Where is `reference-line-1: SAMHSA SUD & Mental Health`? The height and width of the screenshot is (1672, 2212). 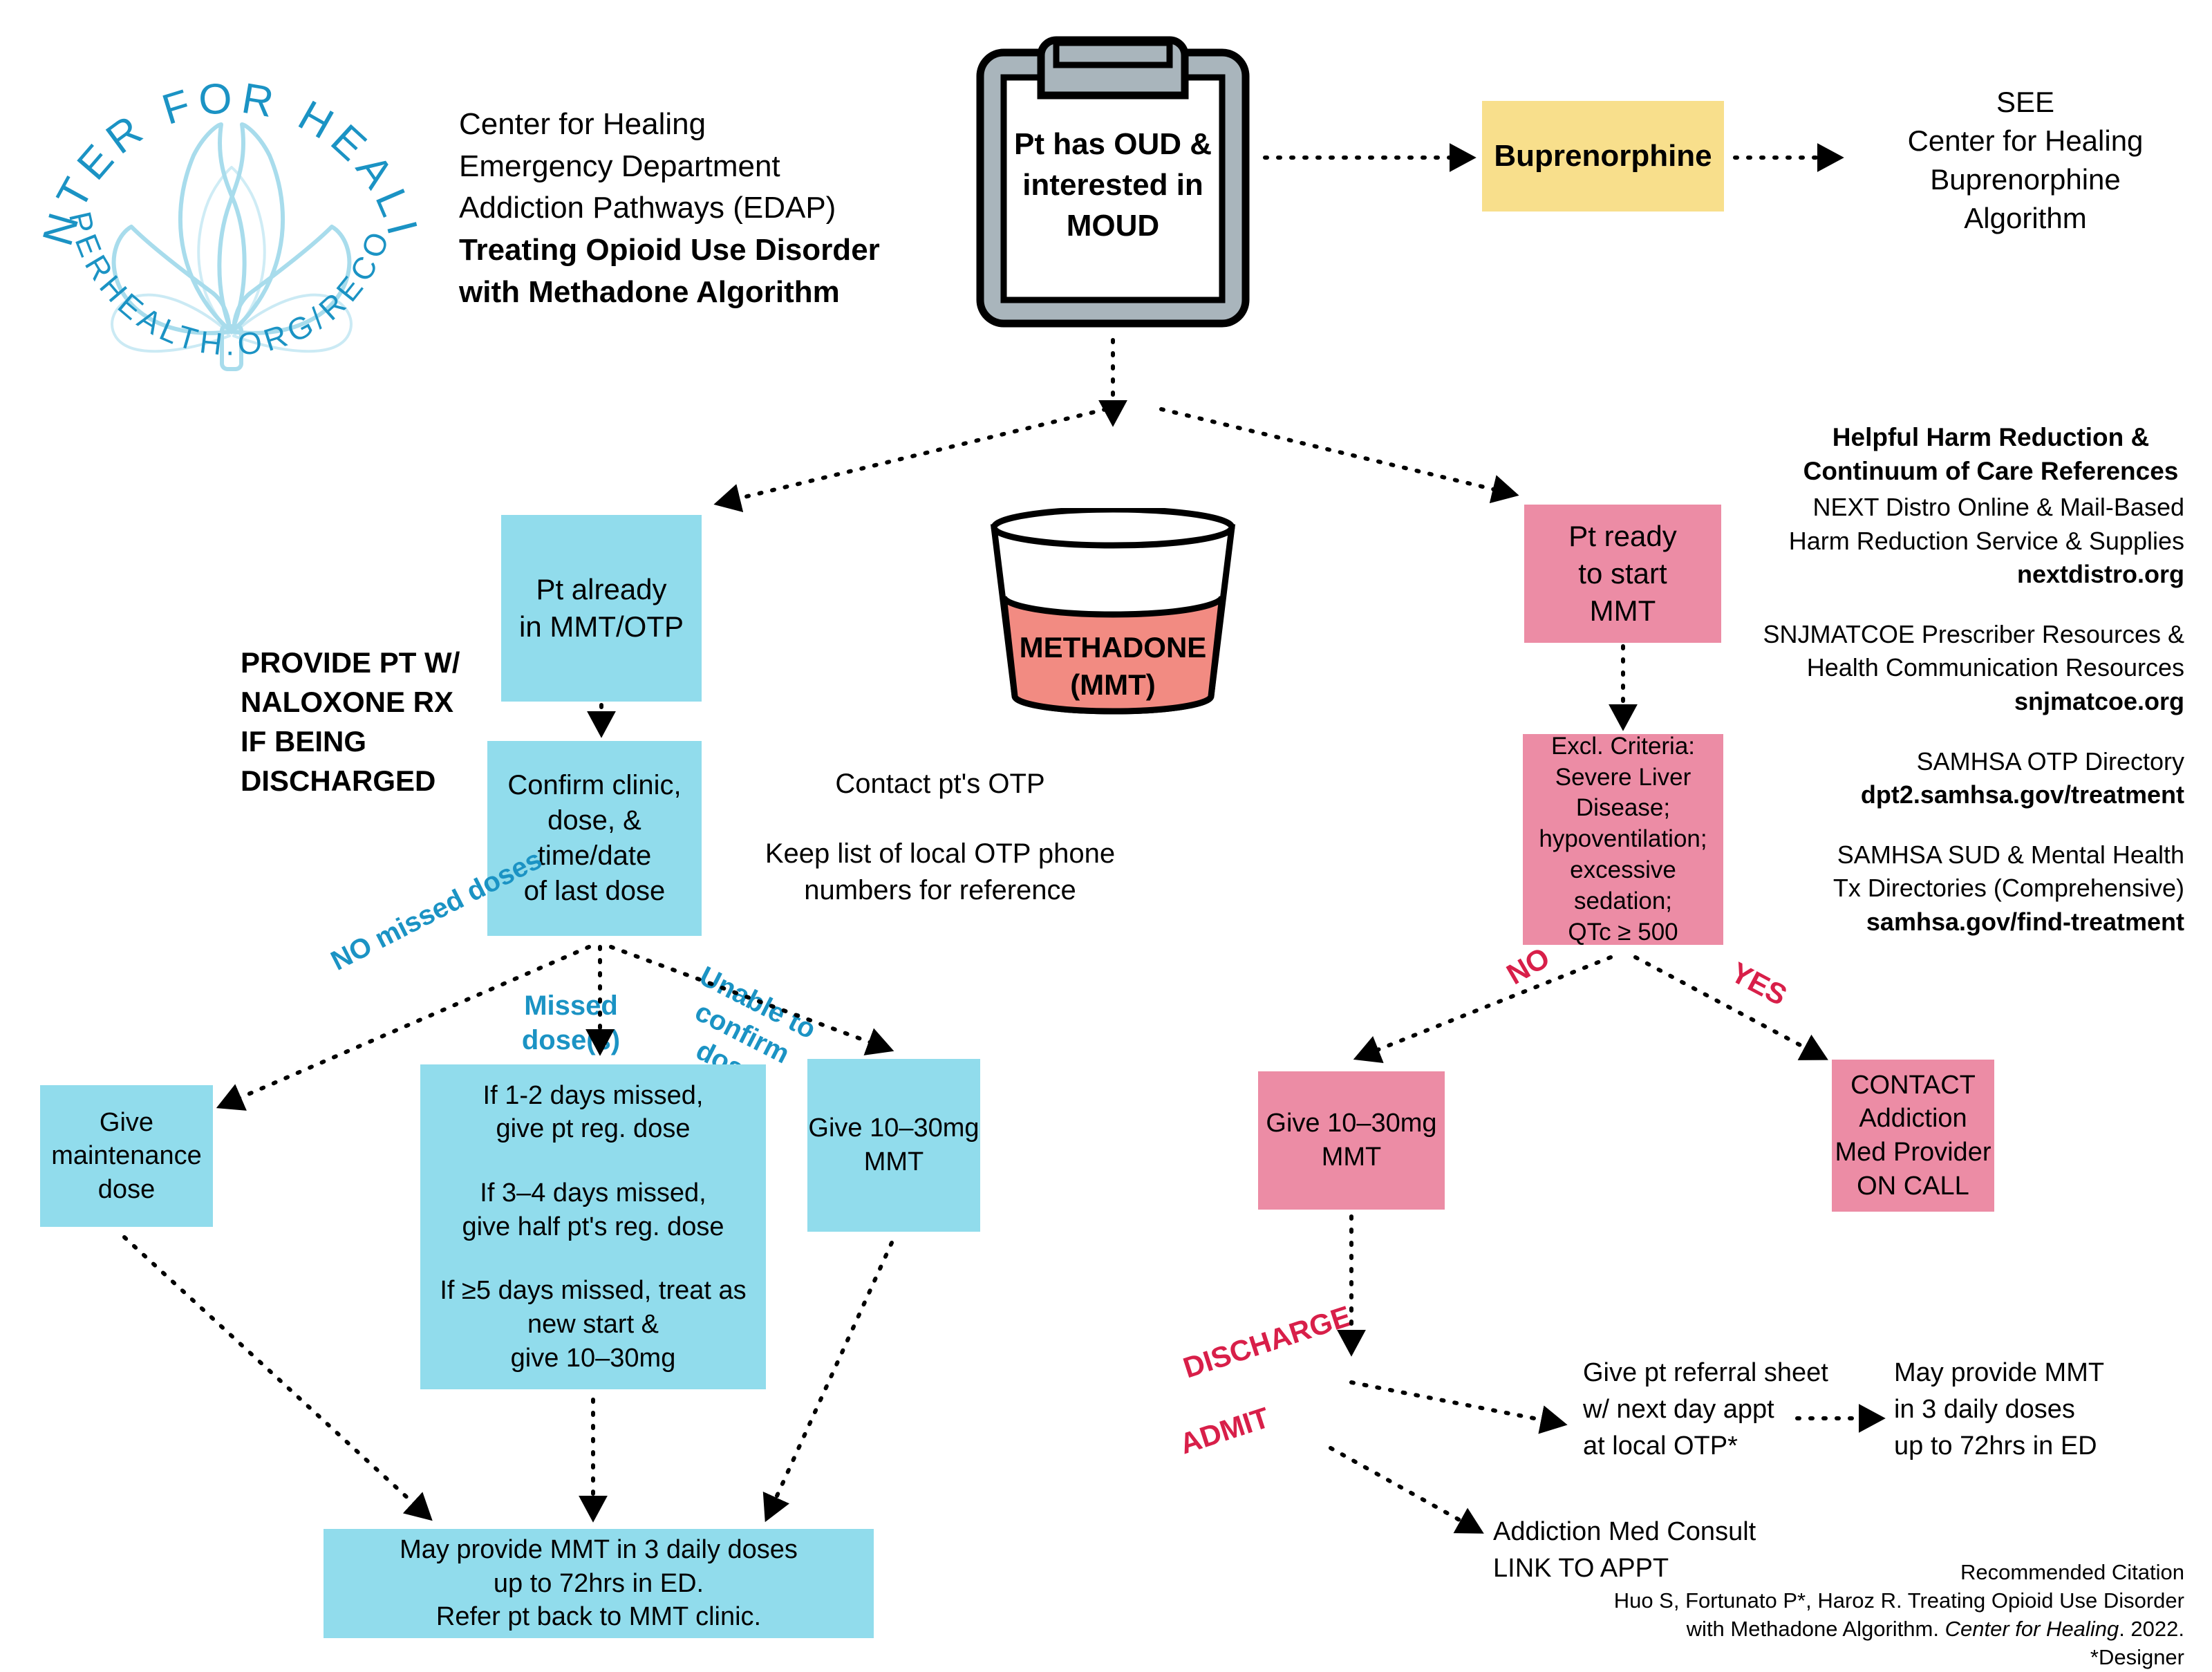
reference-line-1: SAMHSA SUD & Mental Health is located at coordinates (2010, 855).